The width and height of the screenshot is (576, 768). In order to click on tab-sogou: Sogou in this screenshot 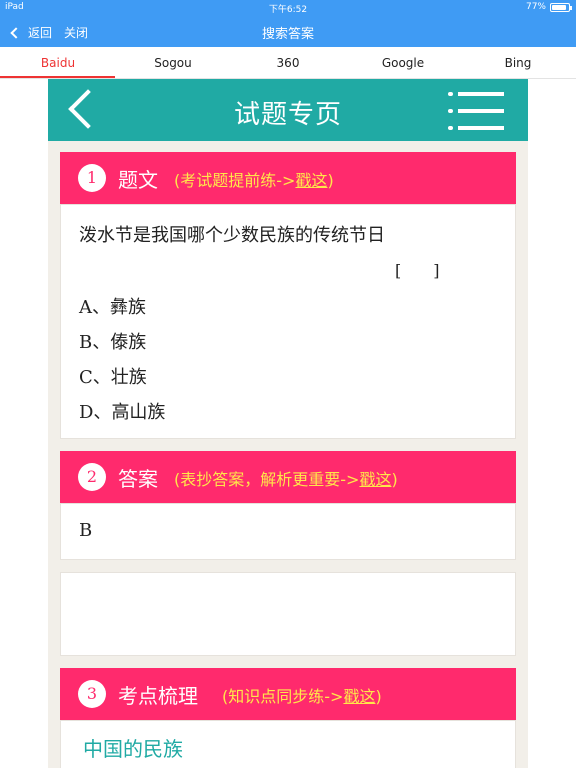, I will do `click(173, 63)`.